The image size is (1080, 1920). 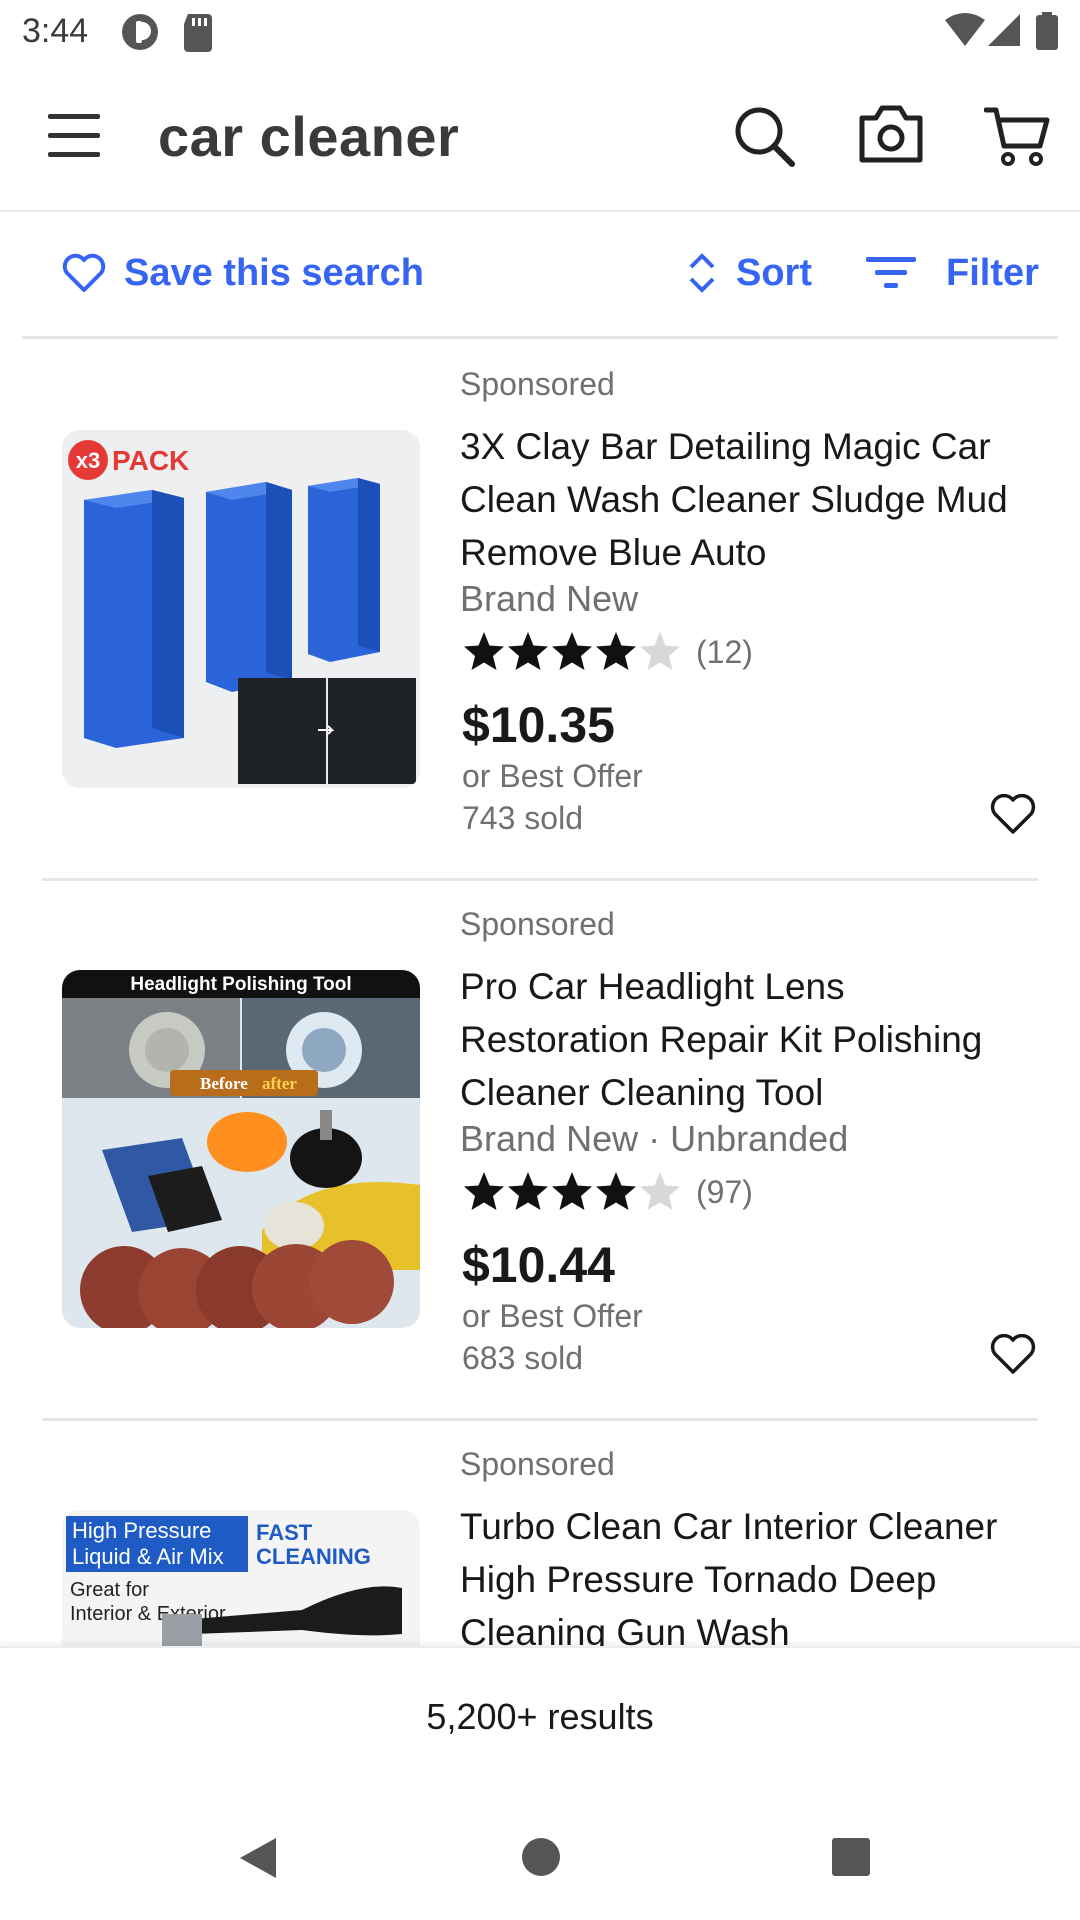 I want to click on image-line2: Liquid & Air Mix, so click(x=148, y=1556).